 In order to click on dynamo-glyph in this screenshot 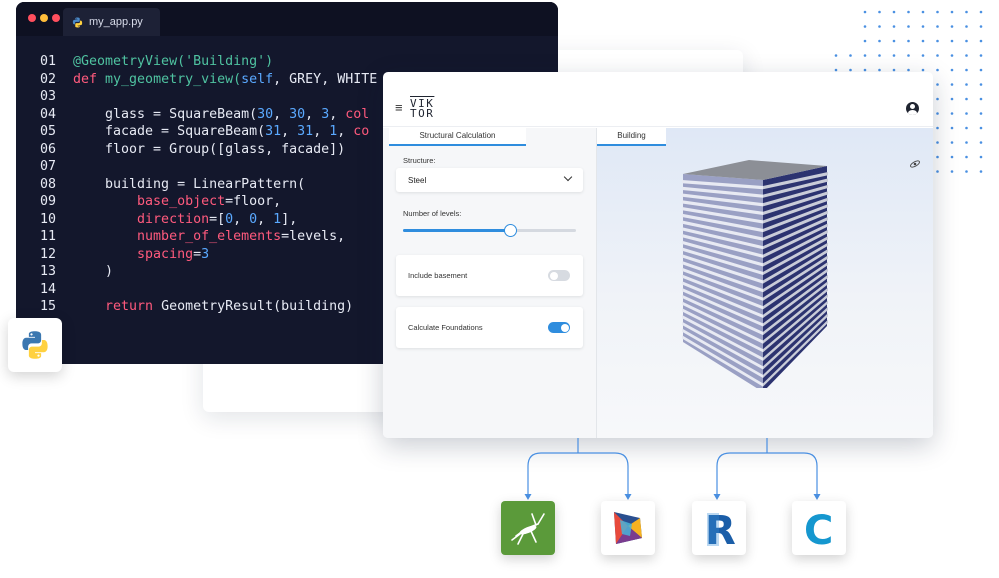, I will do `click(628, 528)`.